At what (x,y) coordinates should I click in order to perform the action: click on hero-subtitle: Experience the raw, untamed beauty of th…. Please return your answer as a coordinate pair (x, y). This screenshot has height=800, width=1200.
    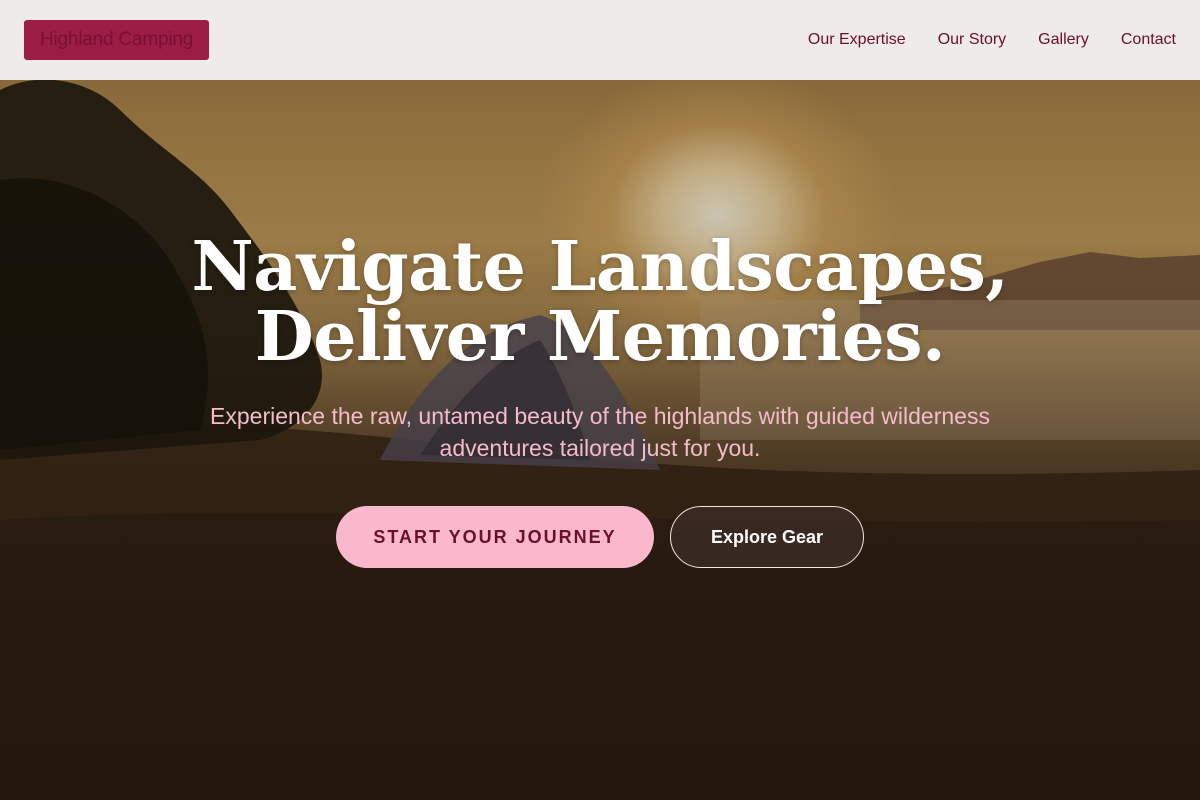
    Looking at the image, I should click on (600, 432).